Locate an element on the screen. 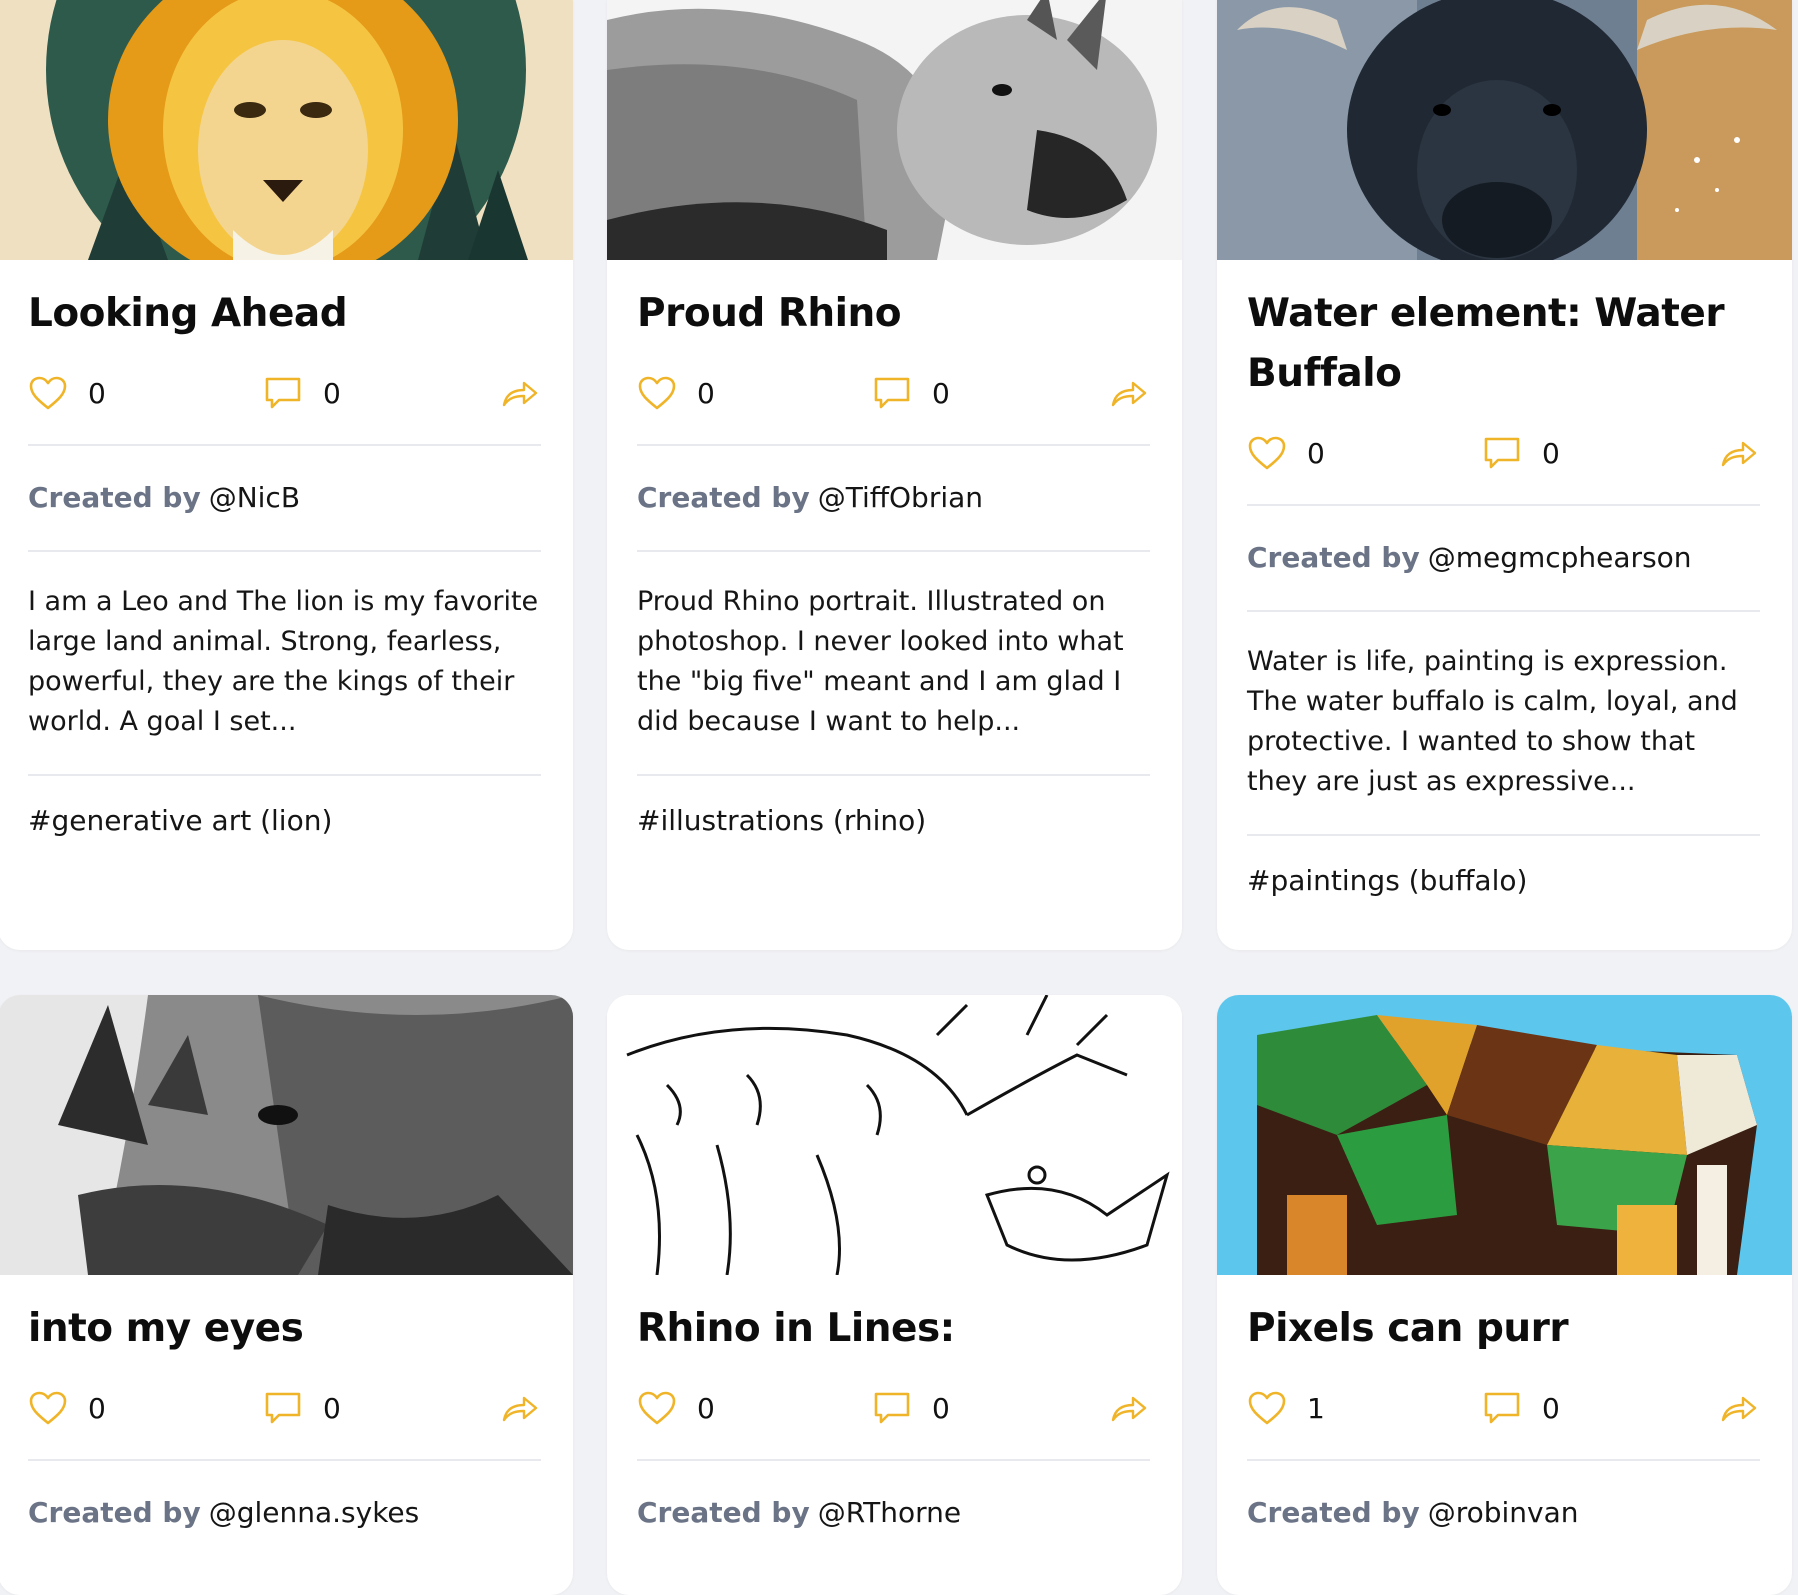  artwork-title: into my eyes is located at coordinates (284, 1329).